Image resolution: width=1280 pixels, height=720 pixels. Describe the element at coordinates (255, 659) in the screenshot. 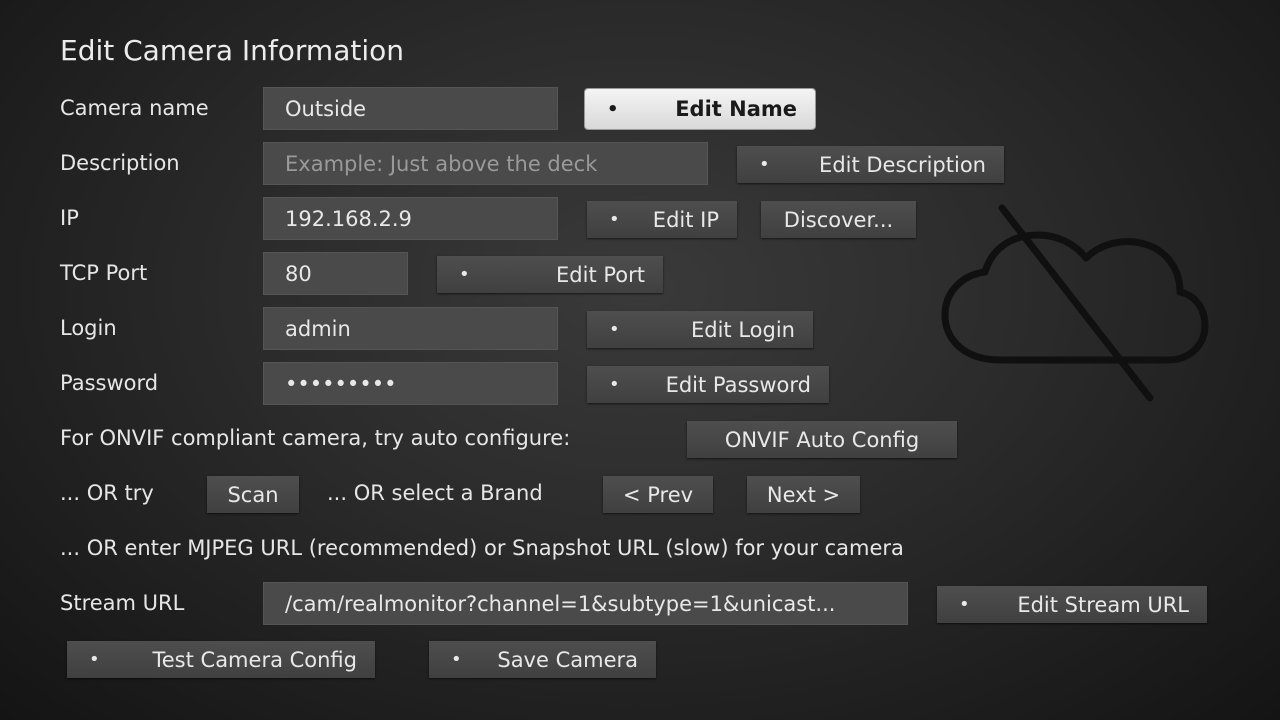

I see `test-camera-config-label: Test Camera Config` at that location.